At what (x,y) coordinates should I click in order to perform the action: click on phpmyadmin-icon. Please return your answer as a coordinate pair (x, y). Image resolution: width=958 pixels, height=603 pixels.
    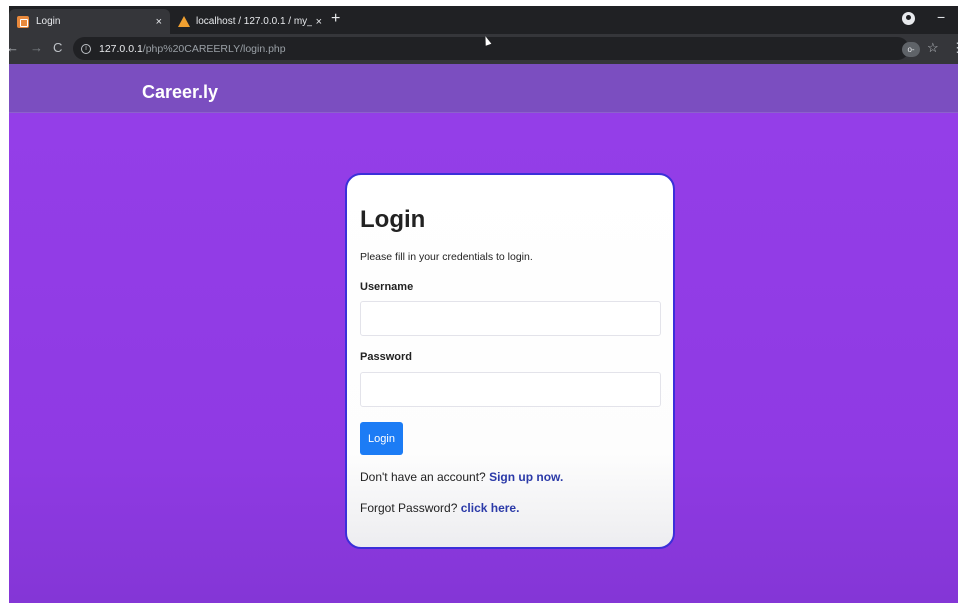
    Looking at the image, I should click on (184, 21).